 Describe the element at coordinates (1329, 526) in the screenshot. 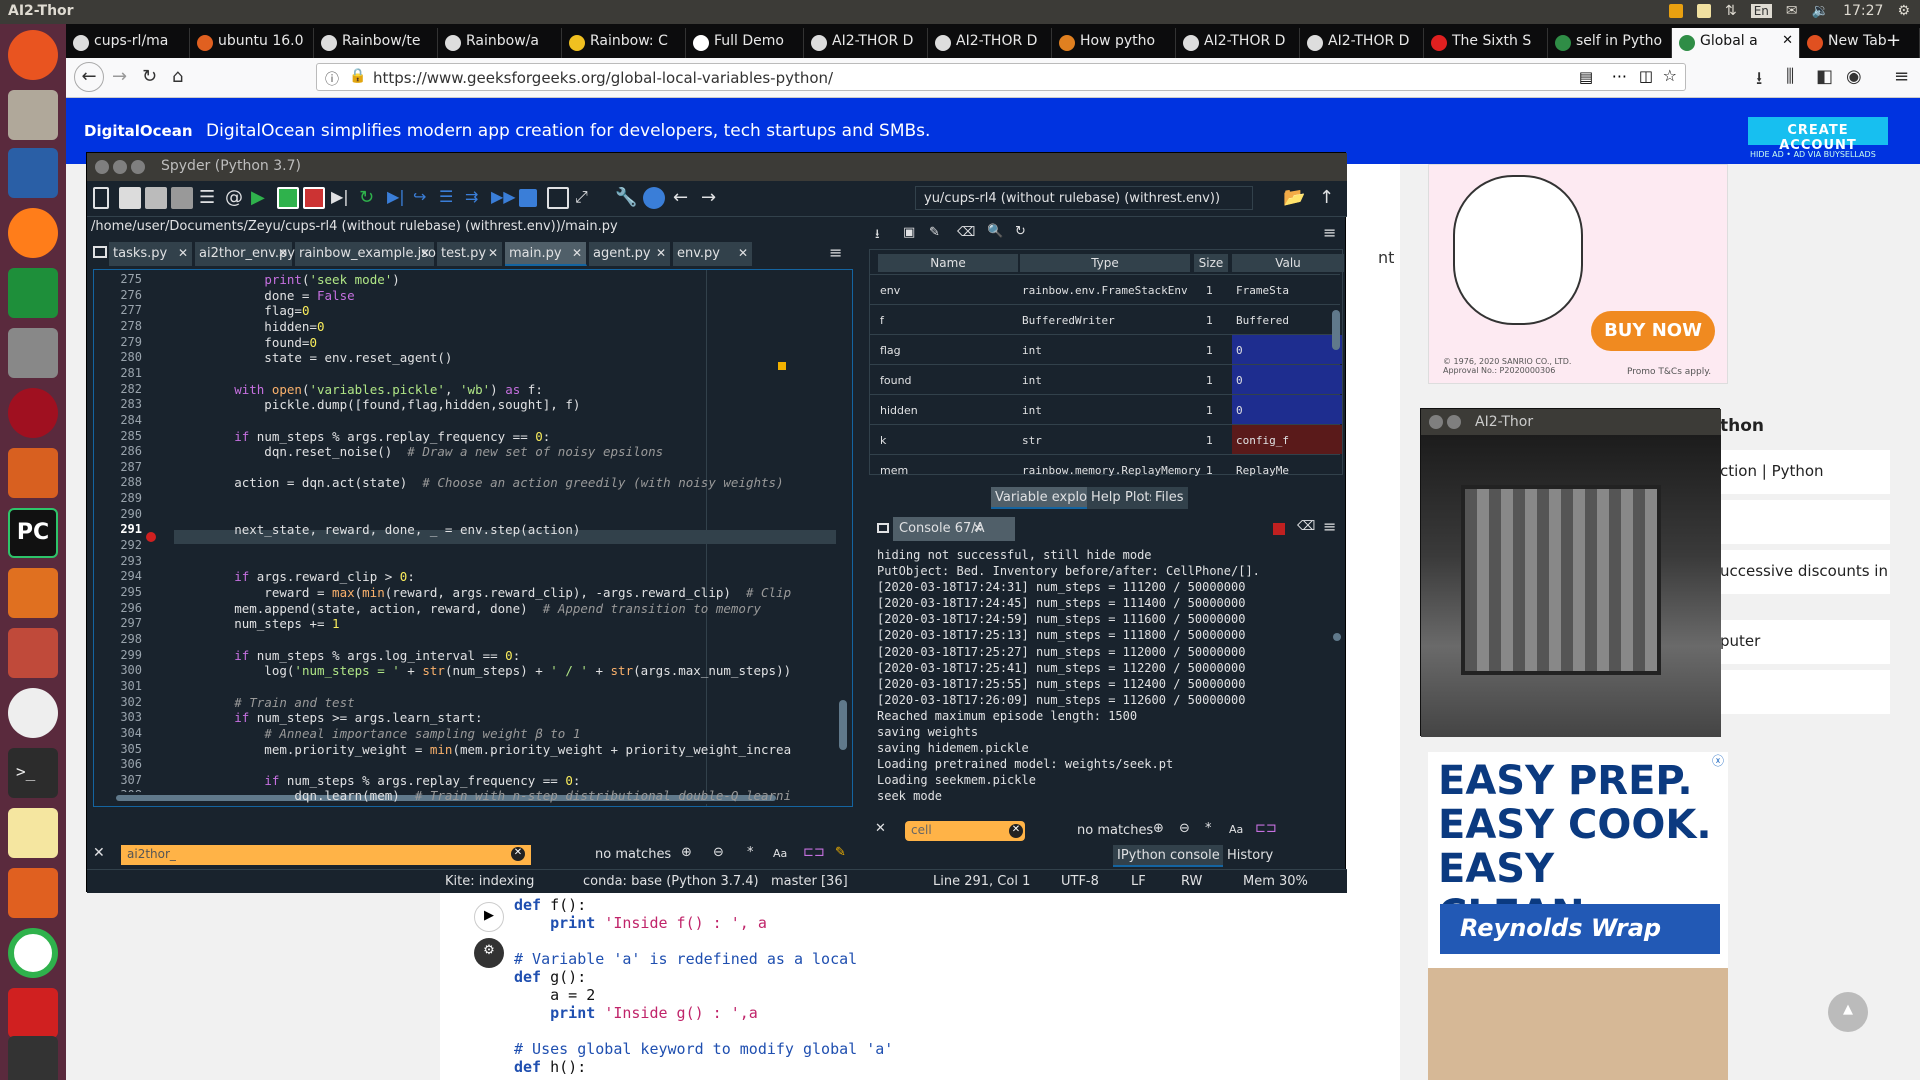

I see `console-options-icon: ≡` at that location.